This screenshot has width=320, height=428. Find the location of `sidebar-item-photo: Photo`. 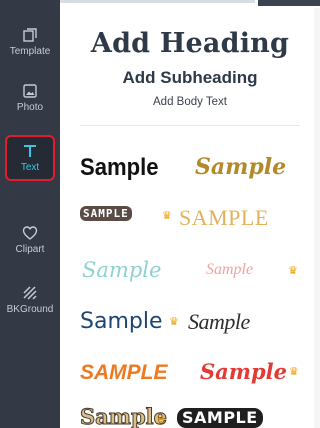

sidebar-item-photo: Photo is located at coordinates (30, 98).